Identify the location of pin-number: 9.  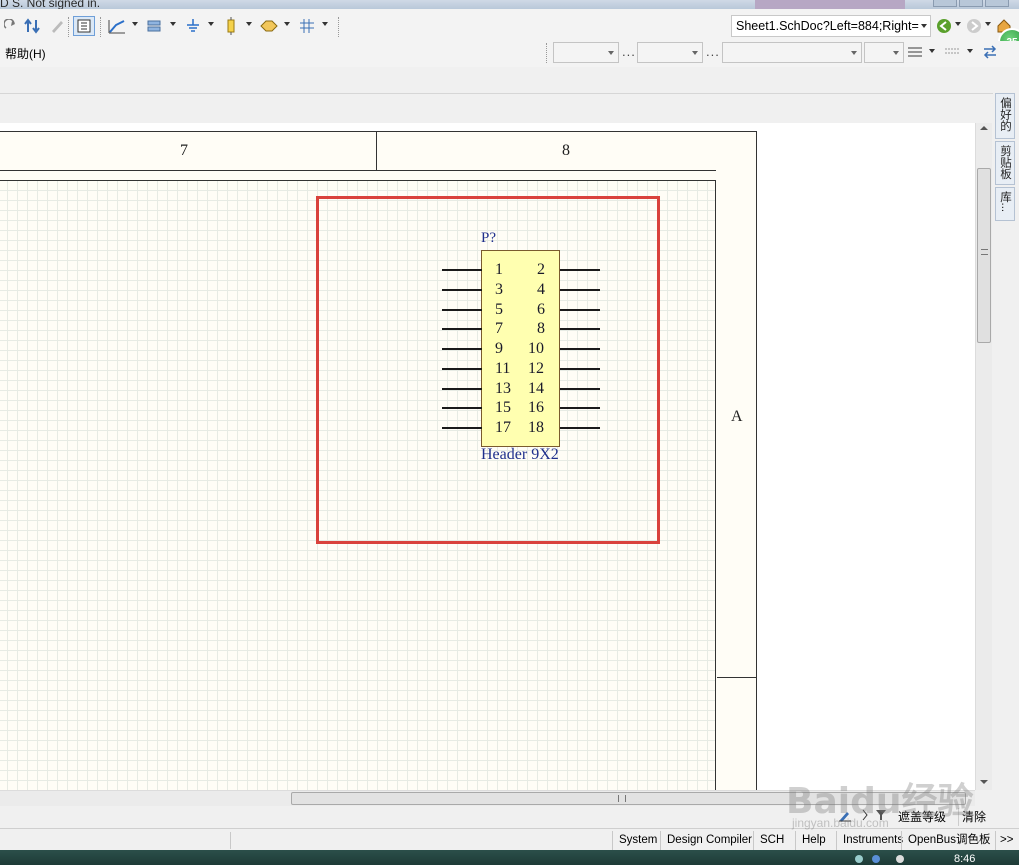
(499, 348).